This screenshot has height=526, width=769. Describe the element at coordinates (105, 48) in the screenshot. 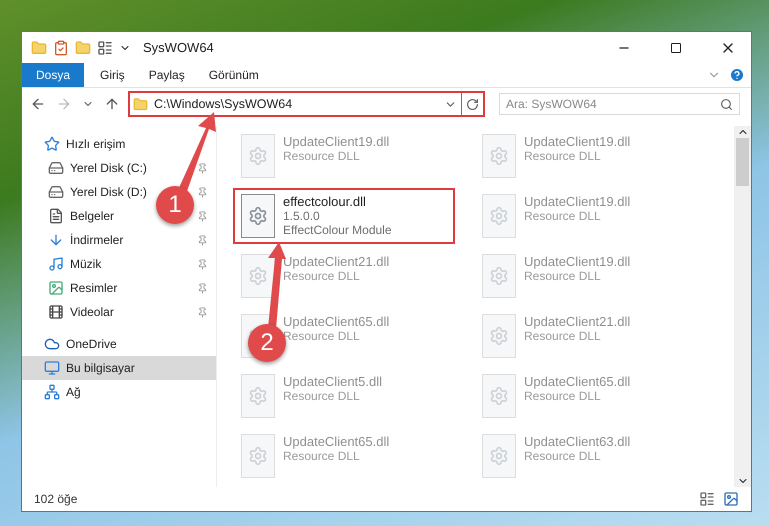

I see `view-icon` at that location.